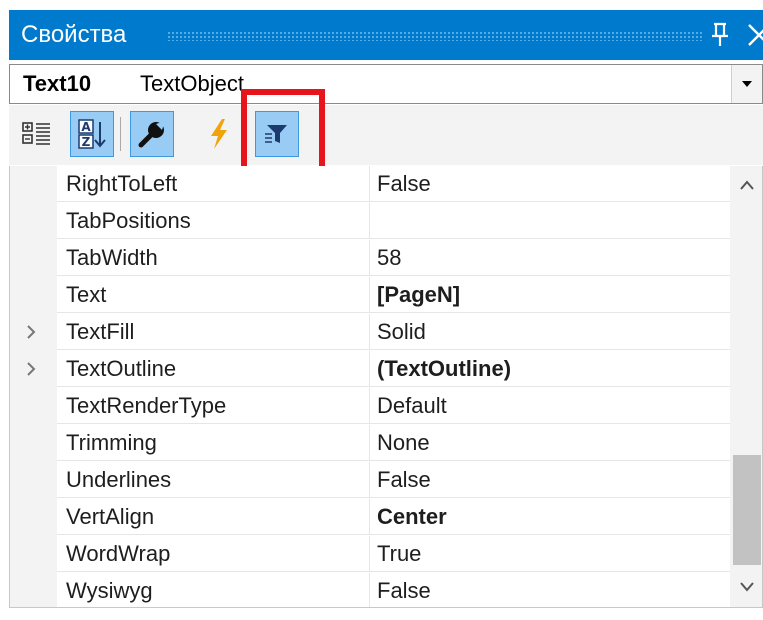 The height and width of the screenshot is (620, 763). Describe the element at coordinates (213, 406) in the screenshot. I see `property-name: TextRenderType` at that location.